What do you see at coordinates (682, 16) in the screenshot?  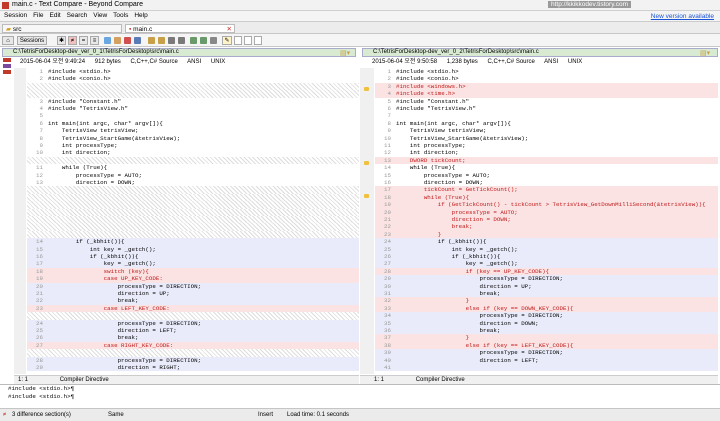 I see `new-version-link: New version available` at bounding box center [682, 16].